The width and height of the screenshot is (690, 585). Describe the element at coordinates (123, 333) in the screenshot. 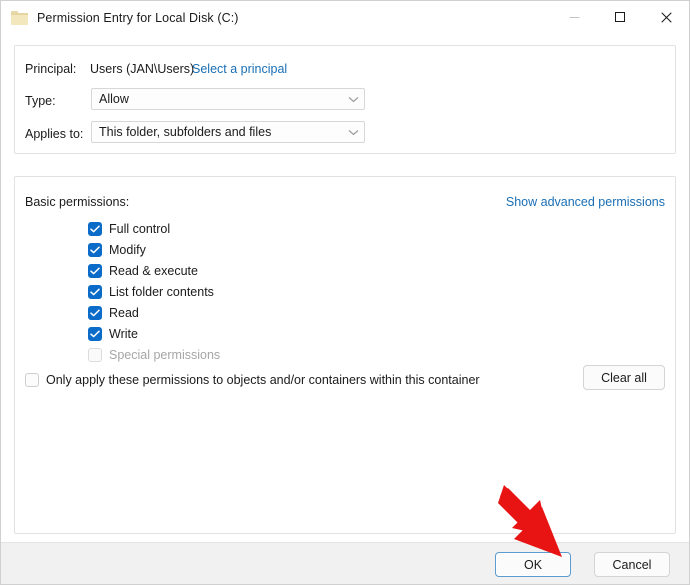

I see `permission-label: Write` at that location.